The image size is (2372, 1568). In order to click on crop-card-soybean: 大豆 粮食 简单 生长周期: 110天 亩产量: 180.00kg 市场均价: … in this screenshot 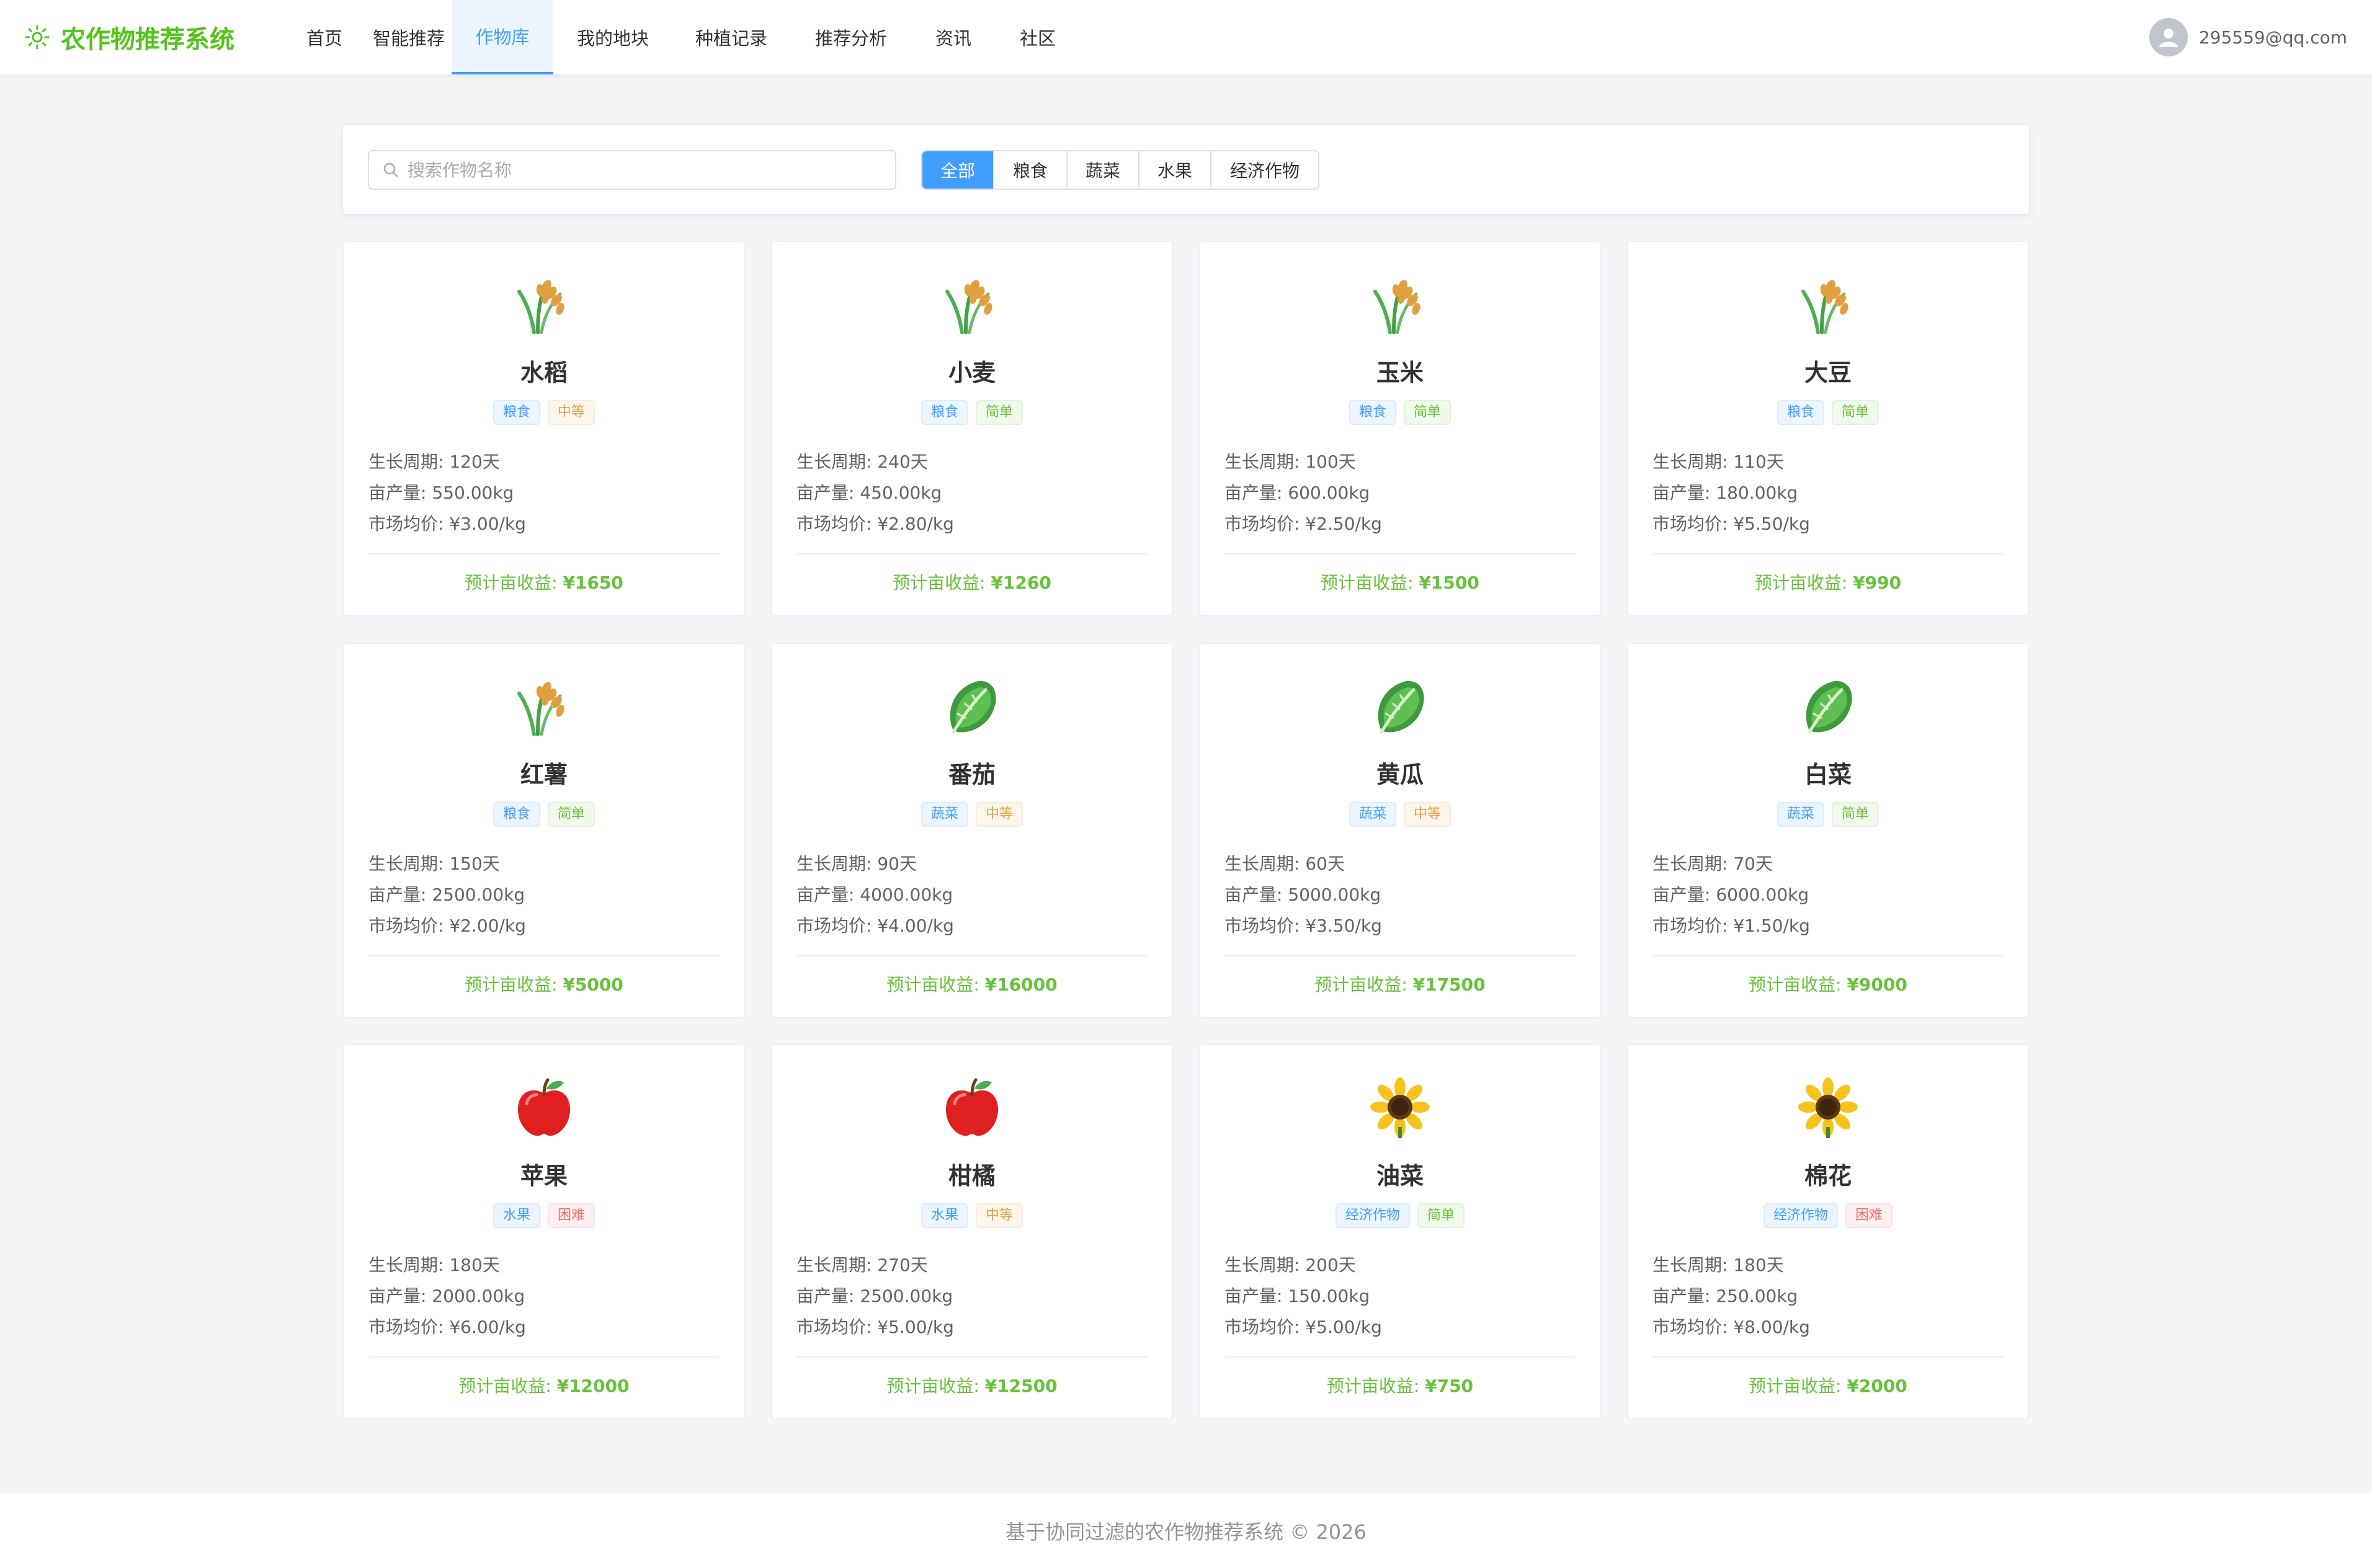, I will do `click(1828, 429)`.